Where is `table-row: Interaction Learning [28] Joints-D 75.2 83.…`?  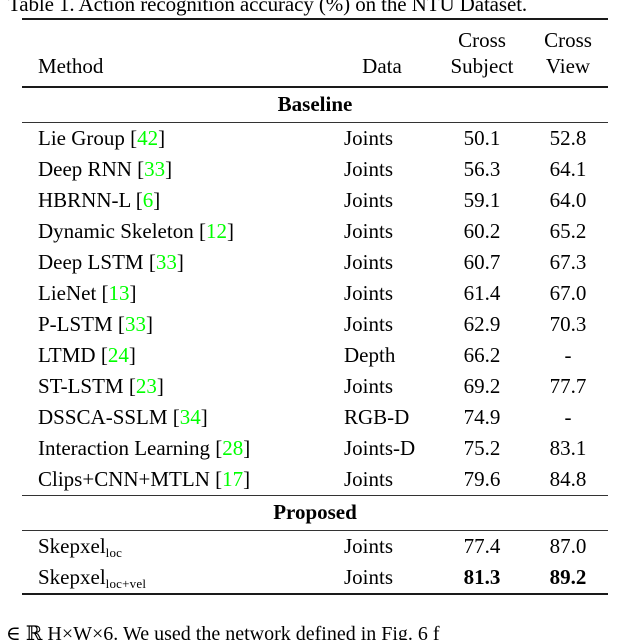 table-row: Interaction Learning [28] Joints-D 75.2 83.… is located at coordinates (315, 448).